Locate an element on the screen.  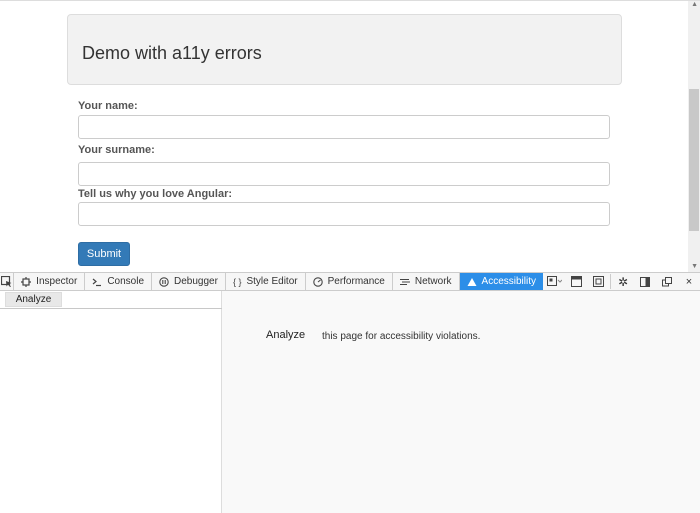
split-console-icon is located at coordinates (576, 281).